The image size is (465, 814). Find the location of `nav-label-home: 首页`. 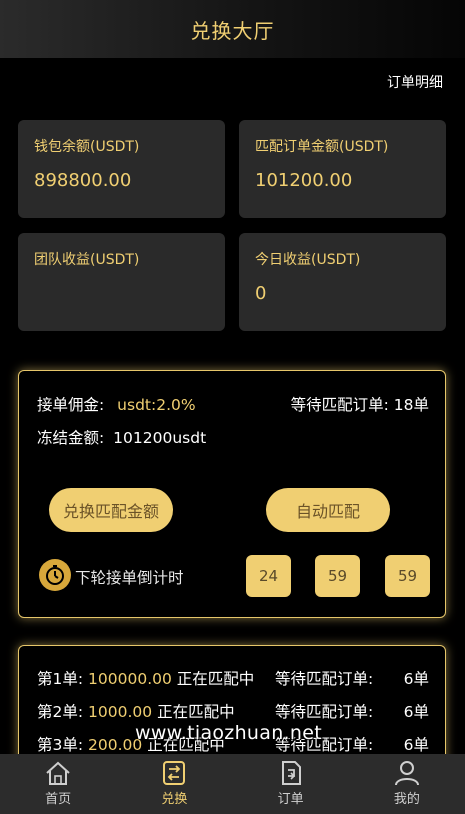

nav-label-home: 首页 is located at coordinates (58, 799).